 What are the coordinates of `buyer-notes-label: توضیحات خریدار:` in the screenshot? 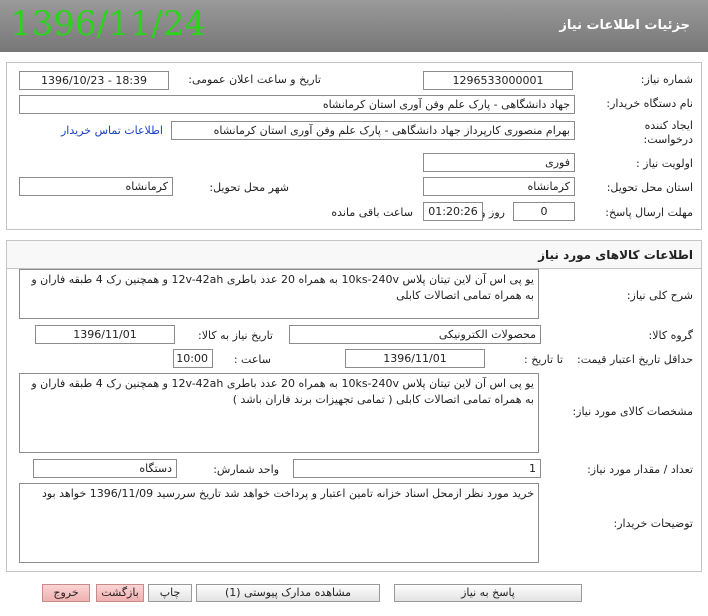 It's located at (653, 523).